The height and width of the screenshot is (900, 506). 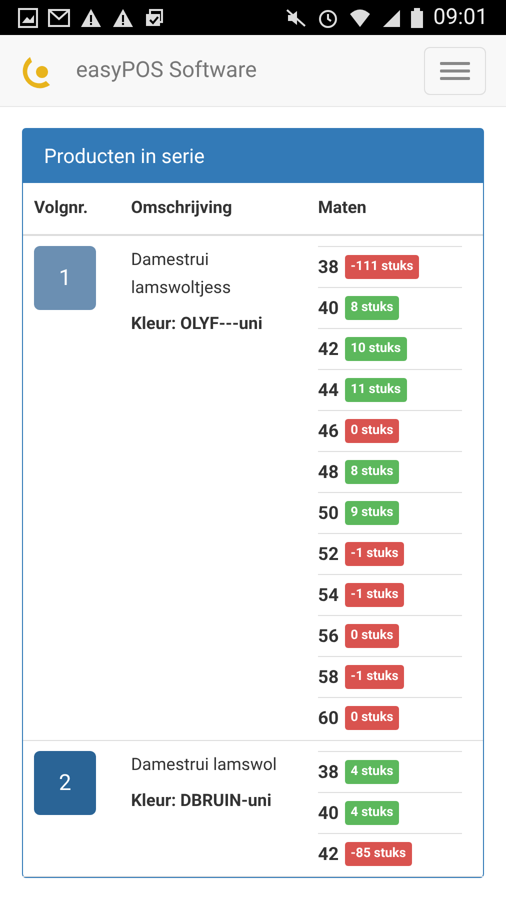 What do you see at coordinates (328, 390) in the screenshot?
I see `size-label: 44` at bounding box center [328, 390].